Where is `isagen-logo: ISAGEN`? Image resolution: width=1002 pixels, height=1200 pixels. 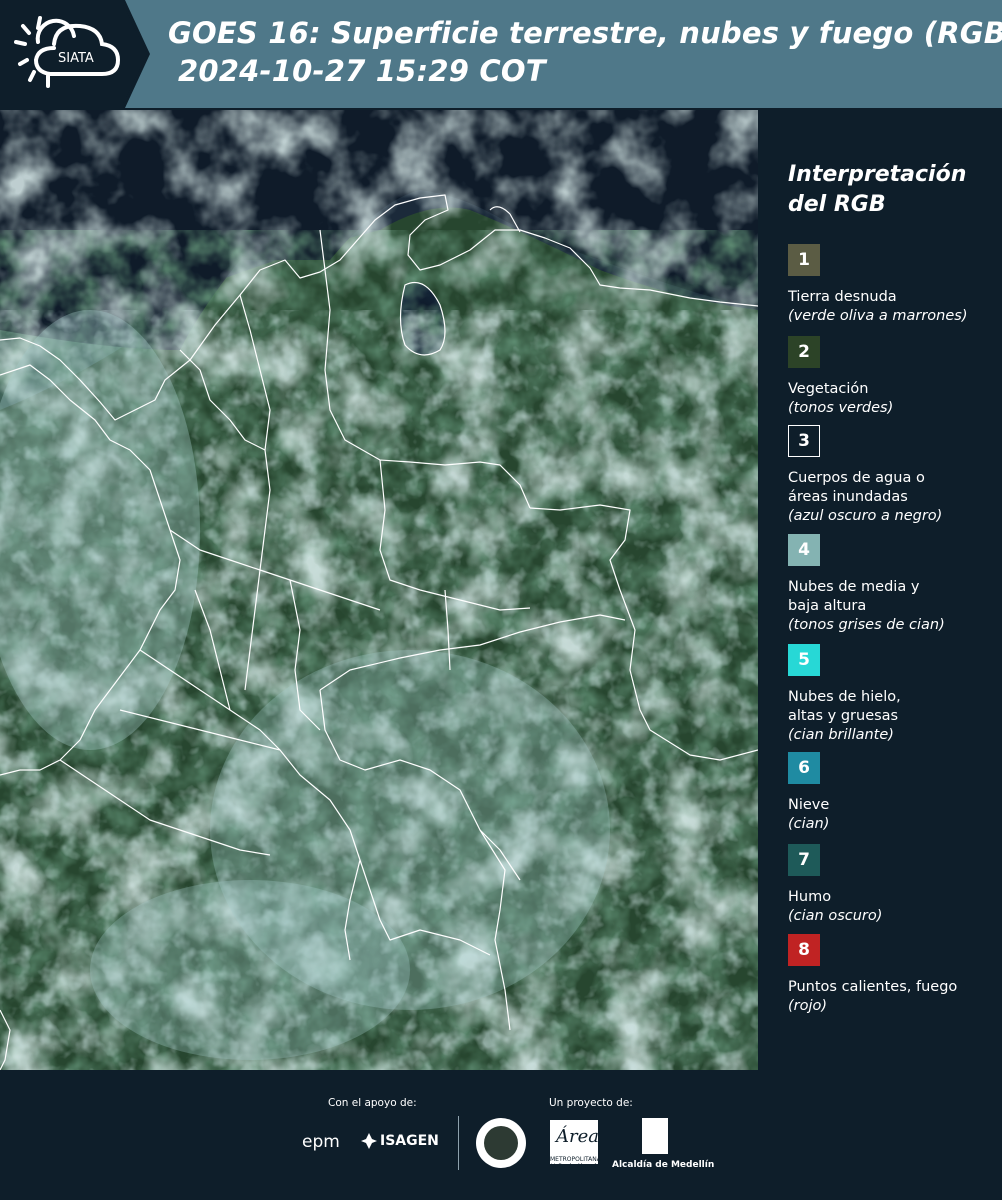
isagen-logo: ISAGEN is located at coordinates (409, 1141).